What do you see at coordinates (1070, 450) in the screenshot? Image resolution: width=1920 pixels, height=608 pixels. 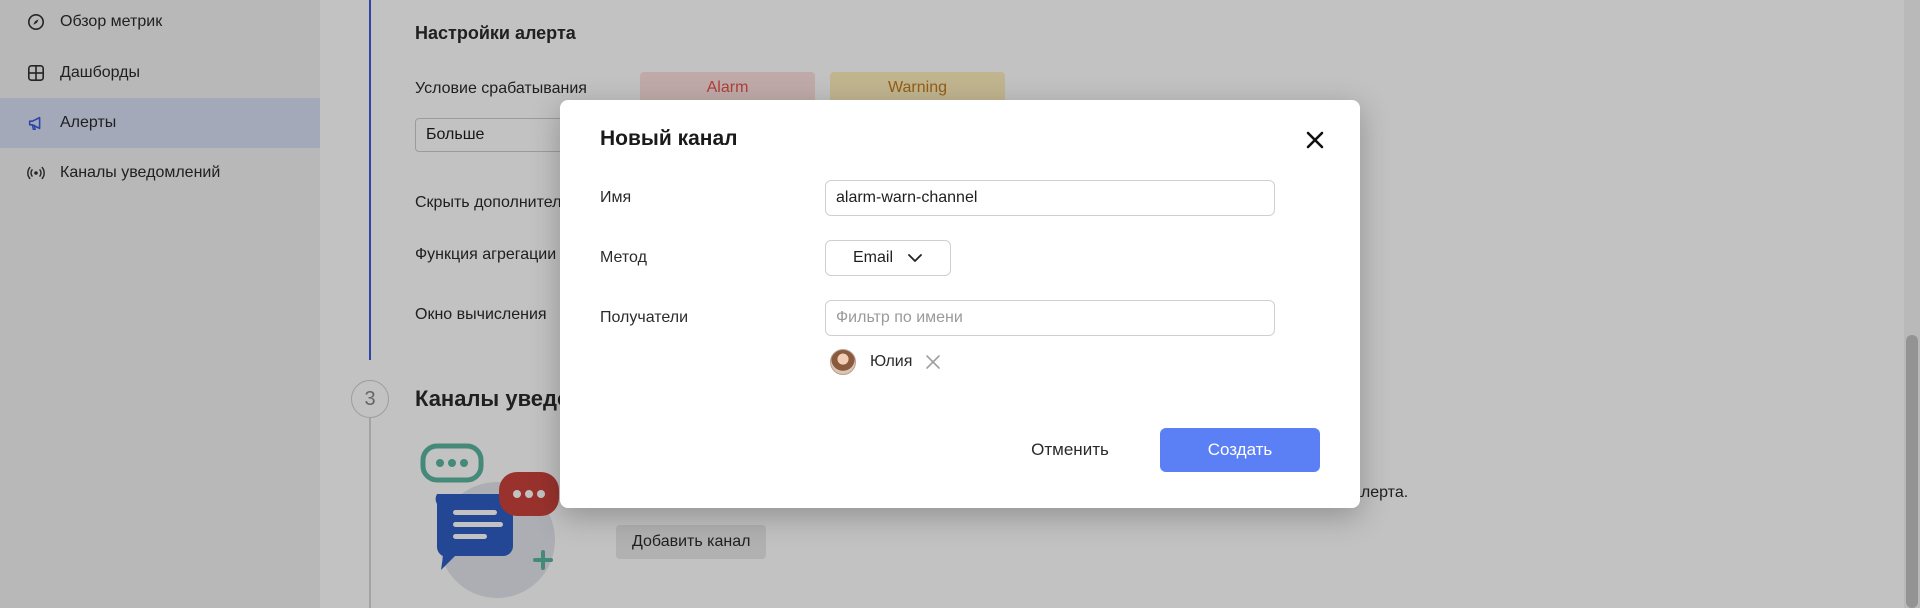 I see `cancel-button: Отменить` at bounding box center [1070, 450].